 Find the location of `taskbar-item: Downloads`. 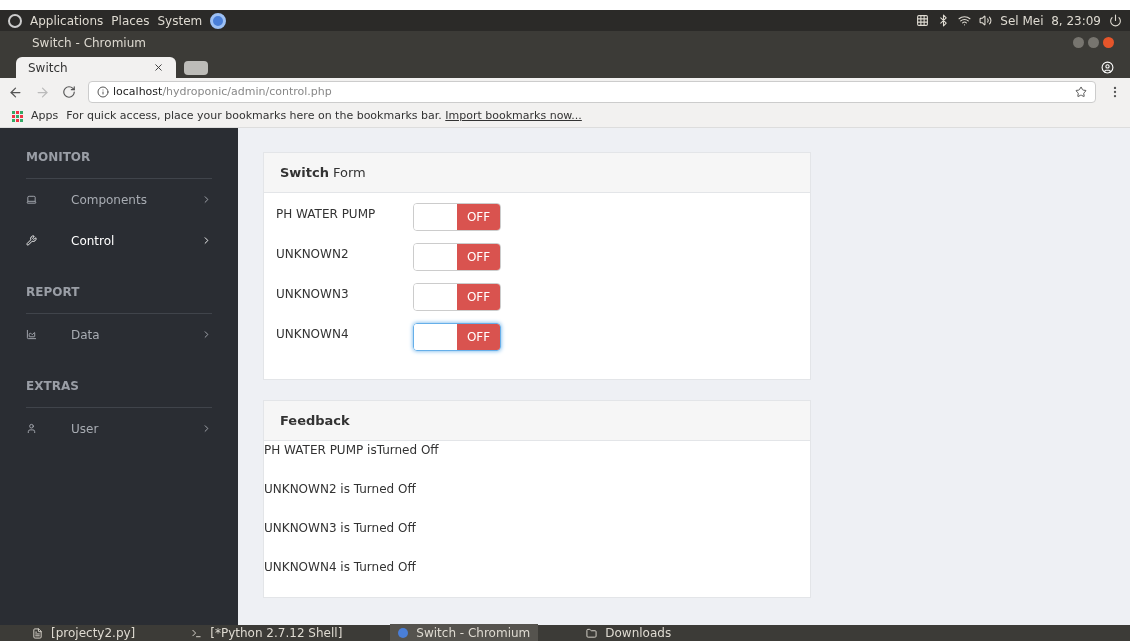

taskbar-item: Downloads is located at coordinates (629, 632).